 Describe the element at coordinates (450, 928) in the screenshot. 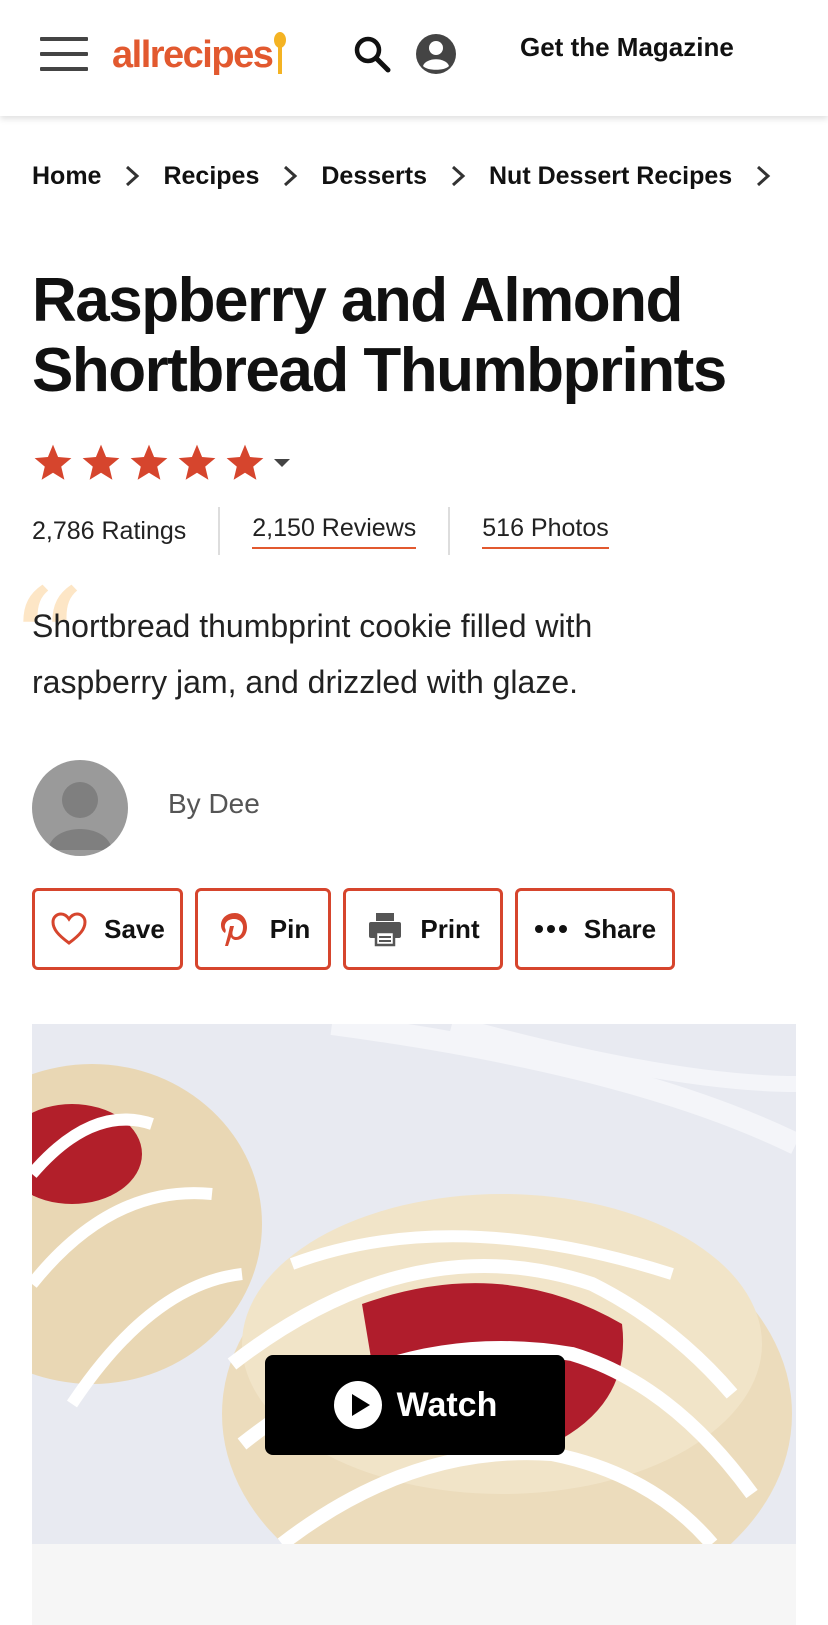

I see `print-label: Print` at that location.